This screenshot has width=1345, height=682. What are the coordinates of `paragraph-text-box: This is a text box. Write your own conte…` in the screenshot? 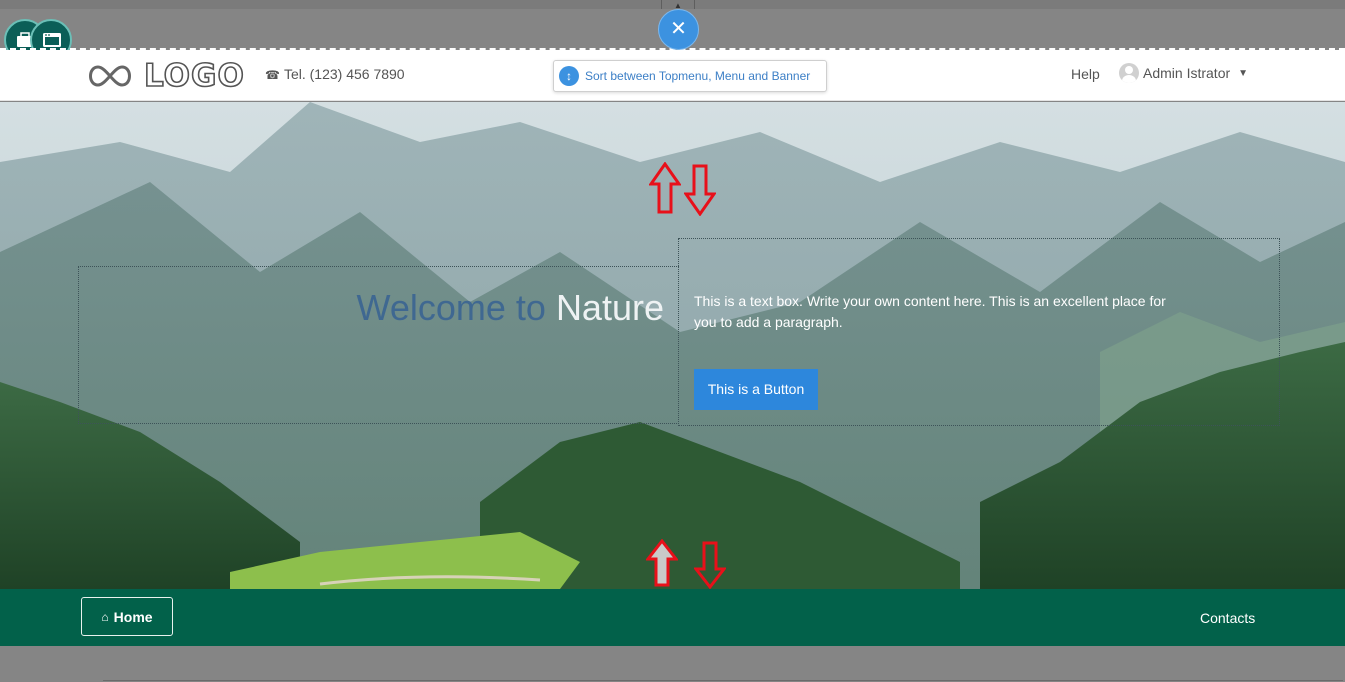 It's located at (979, 332).